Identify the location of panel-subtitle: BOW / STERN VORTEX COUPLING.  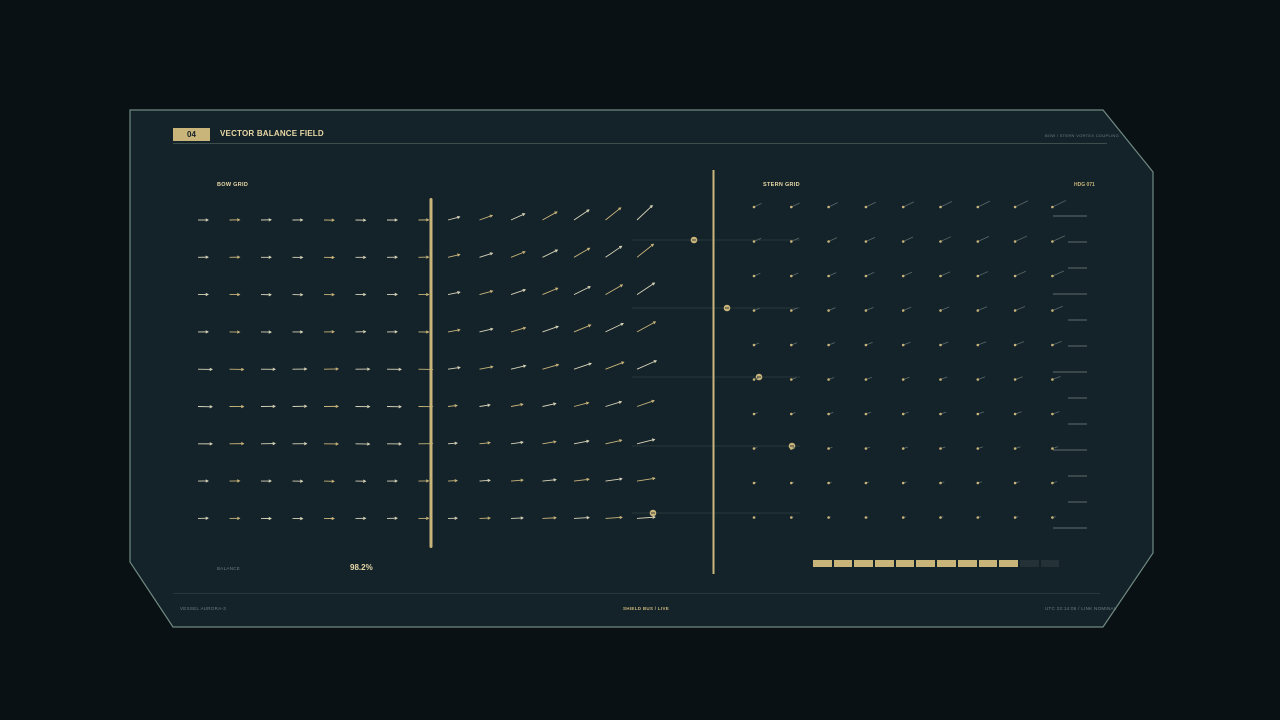
(1082, 135).